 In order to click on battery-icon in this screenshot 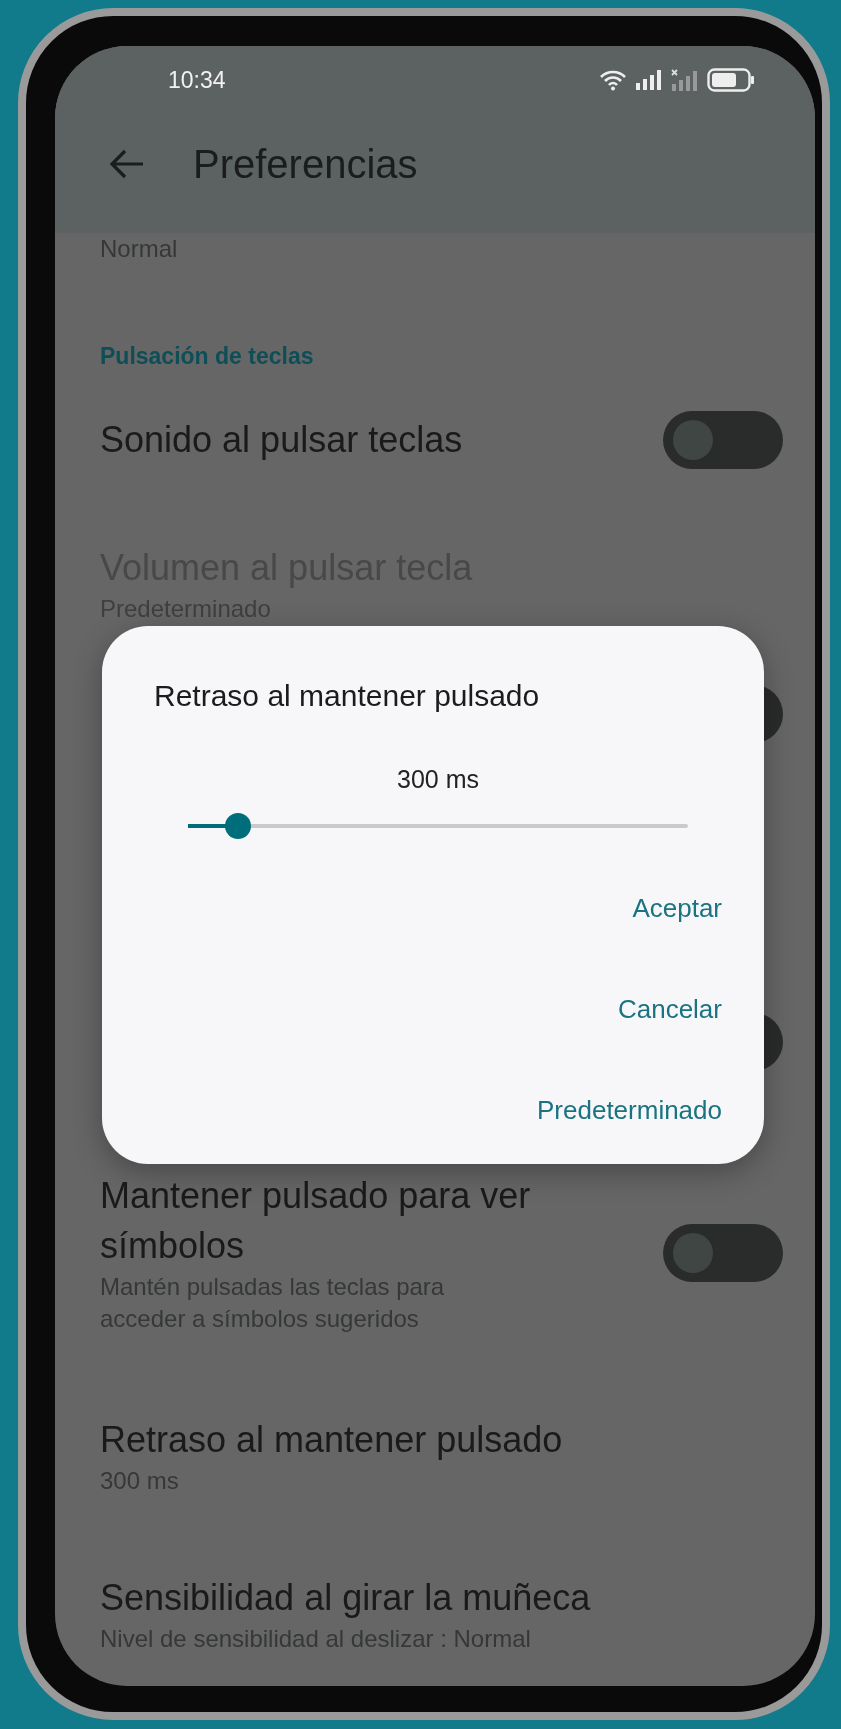, I will do `click(731, 80)`.